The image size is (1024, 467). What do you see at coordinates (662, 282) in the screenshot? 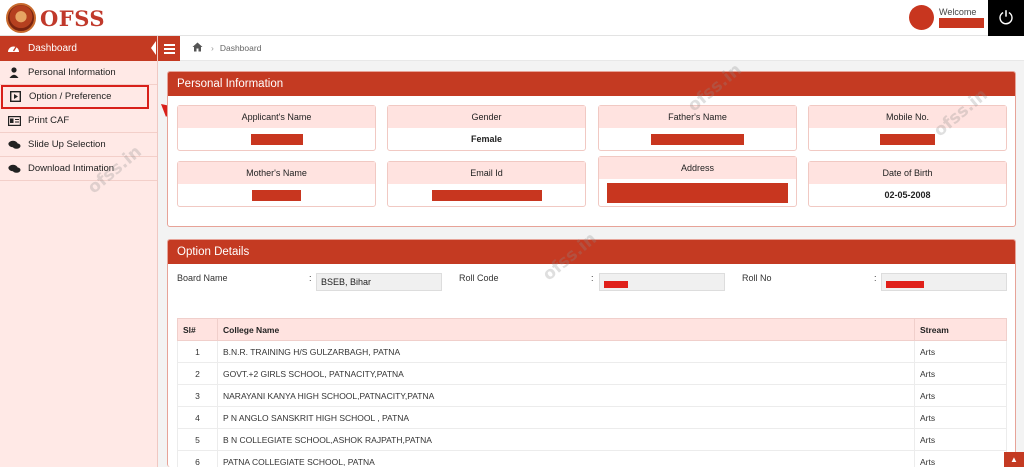
I see `roll-code-value` at bounding box center [662, 282].